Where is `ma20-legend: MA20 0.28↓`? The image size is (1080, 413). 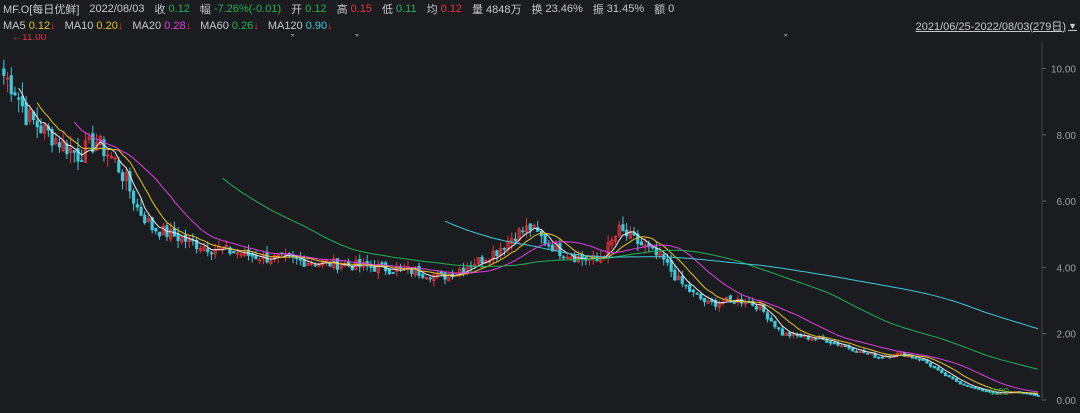
ma20-legend: MA20 0.28↓ is located at coordinates (161, 26).